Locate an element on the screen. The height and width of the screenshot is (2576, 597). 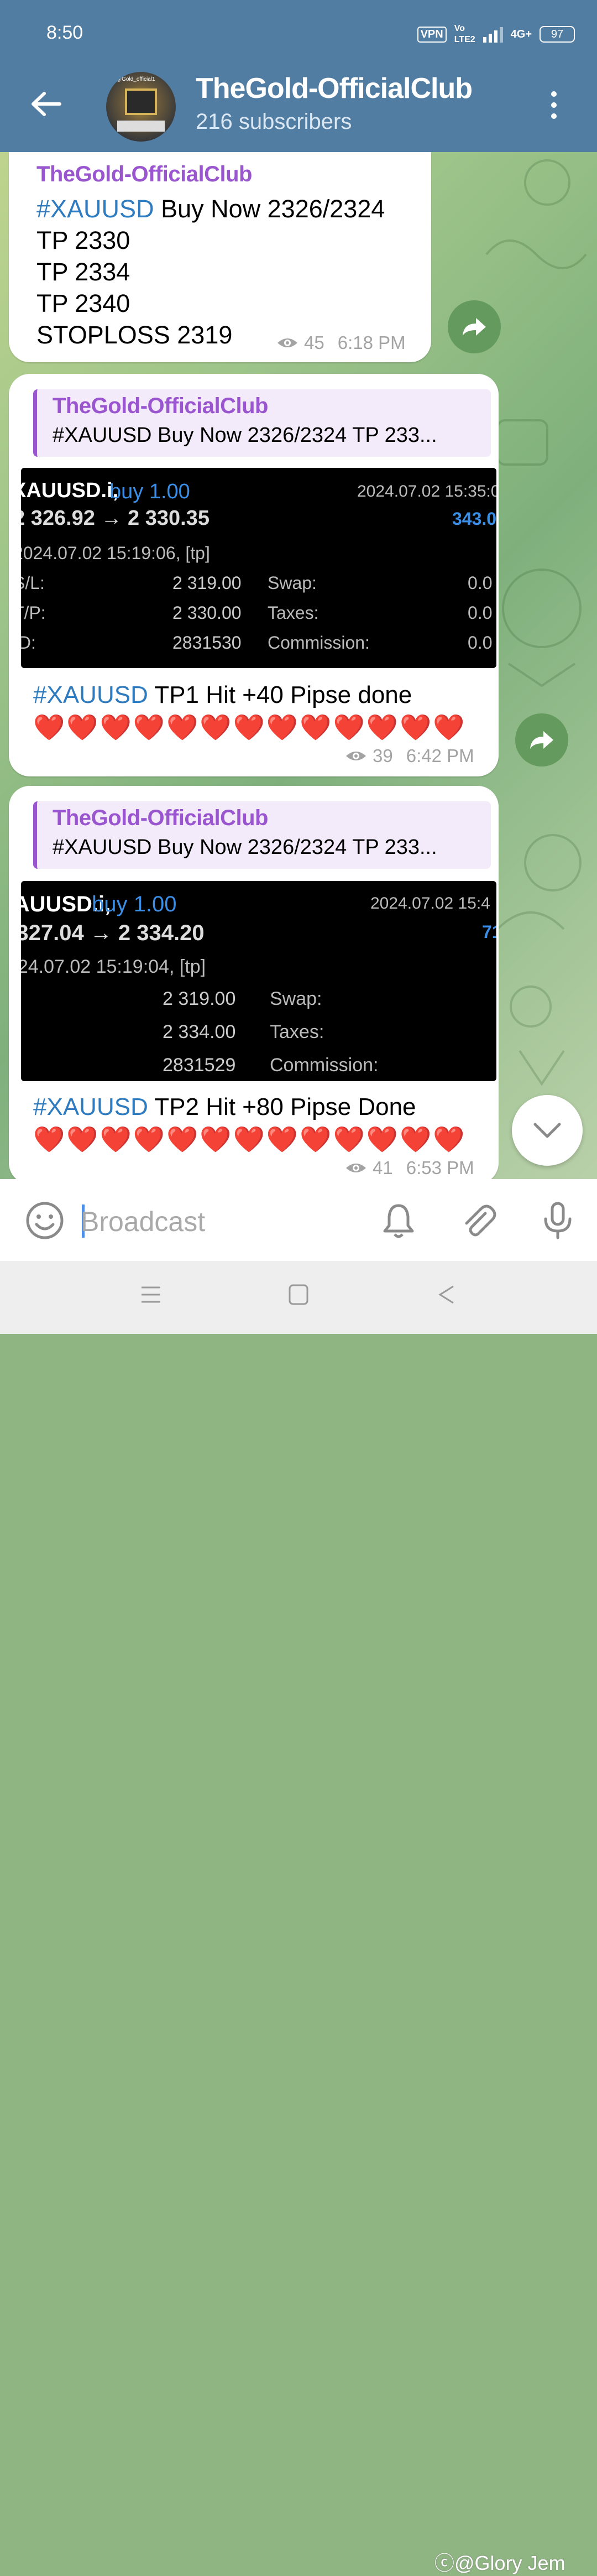
trade-price: 2 326.92 → 2 330.35 is located at coordinates (115, 518).